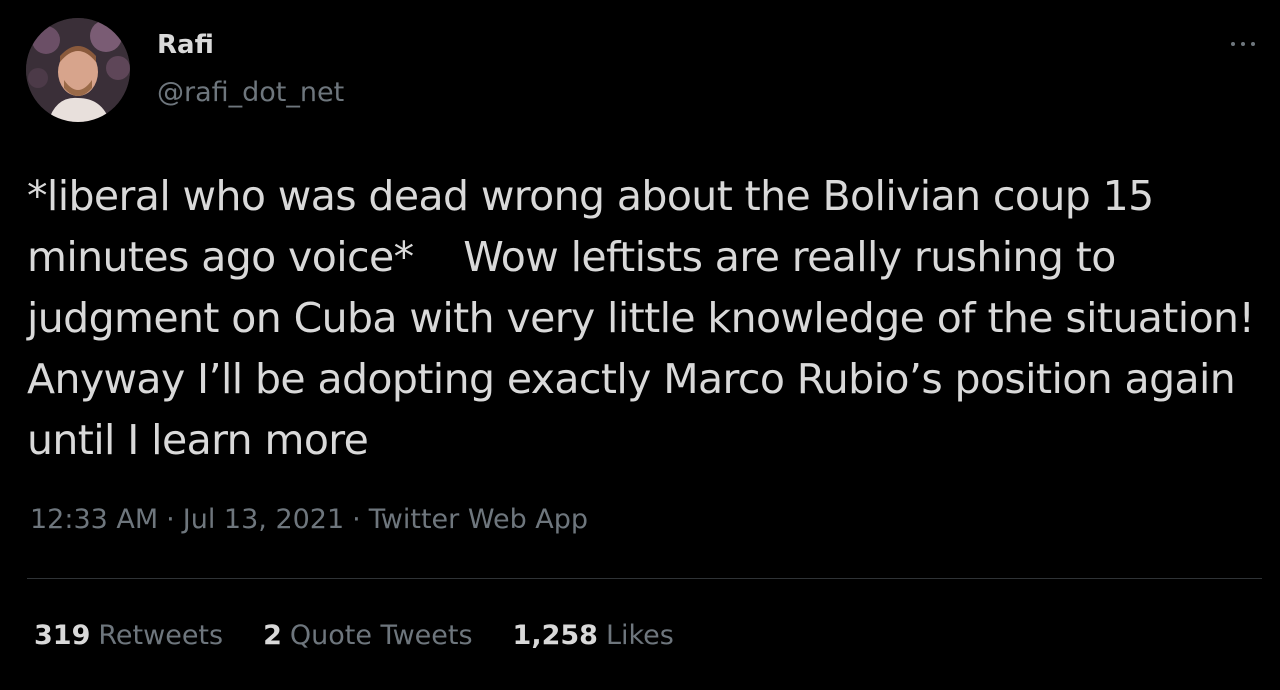 This screenshot has width=1280, height=690. Describe the element at coordinates (1243, 44) in the screenshot. I see `more-options-icon` at that location.